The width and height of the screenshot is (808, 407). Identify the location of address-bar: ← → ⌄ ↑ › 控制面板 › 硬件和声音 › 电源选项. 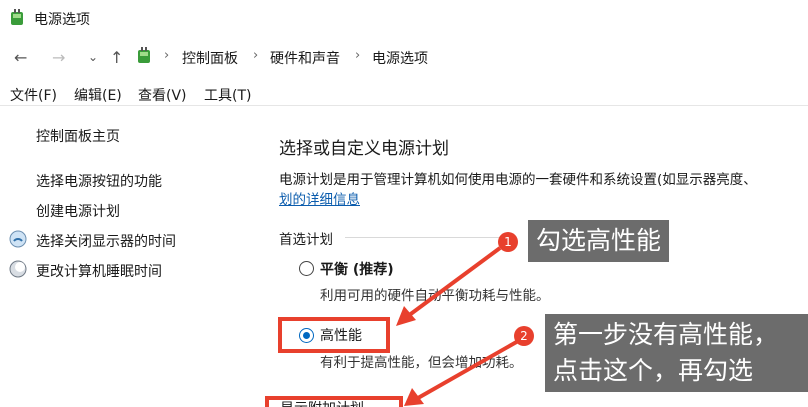
(404, 57).